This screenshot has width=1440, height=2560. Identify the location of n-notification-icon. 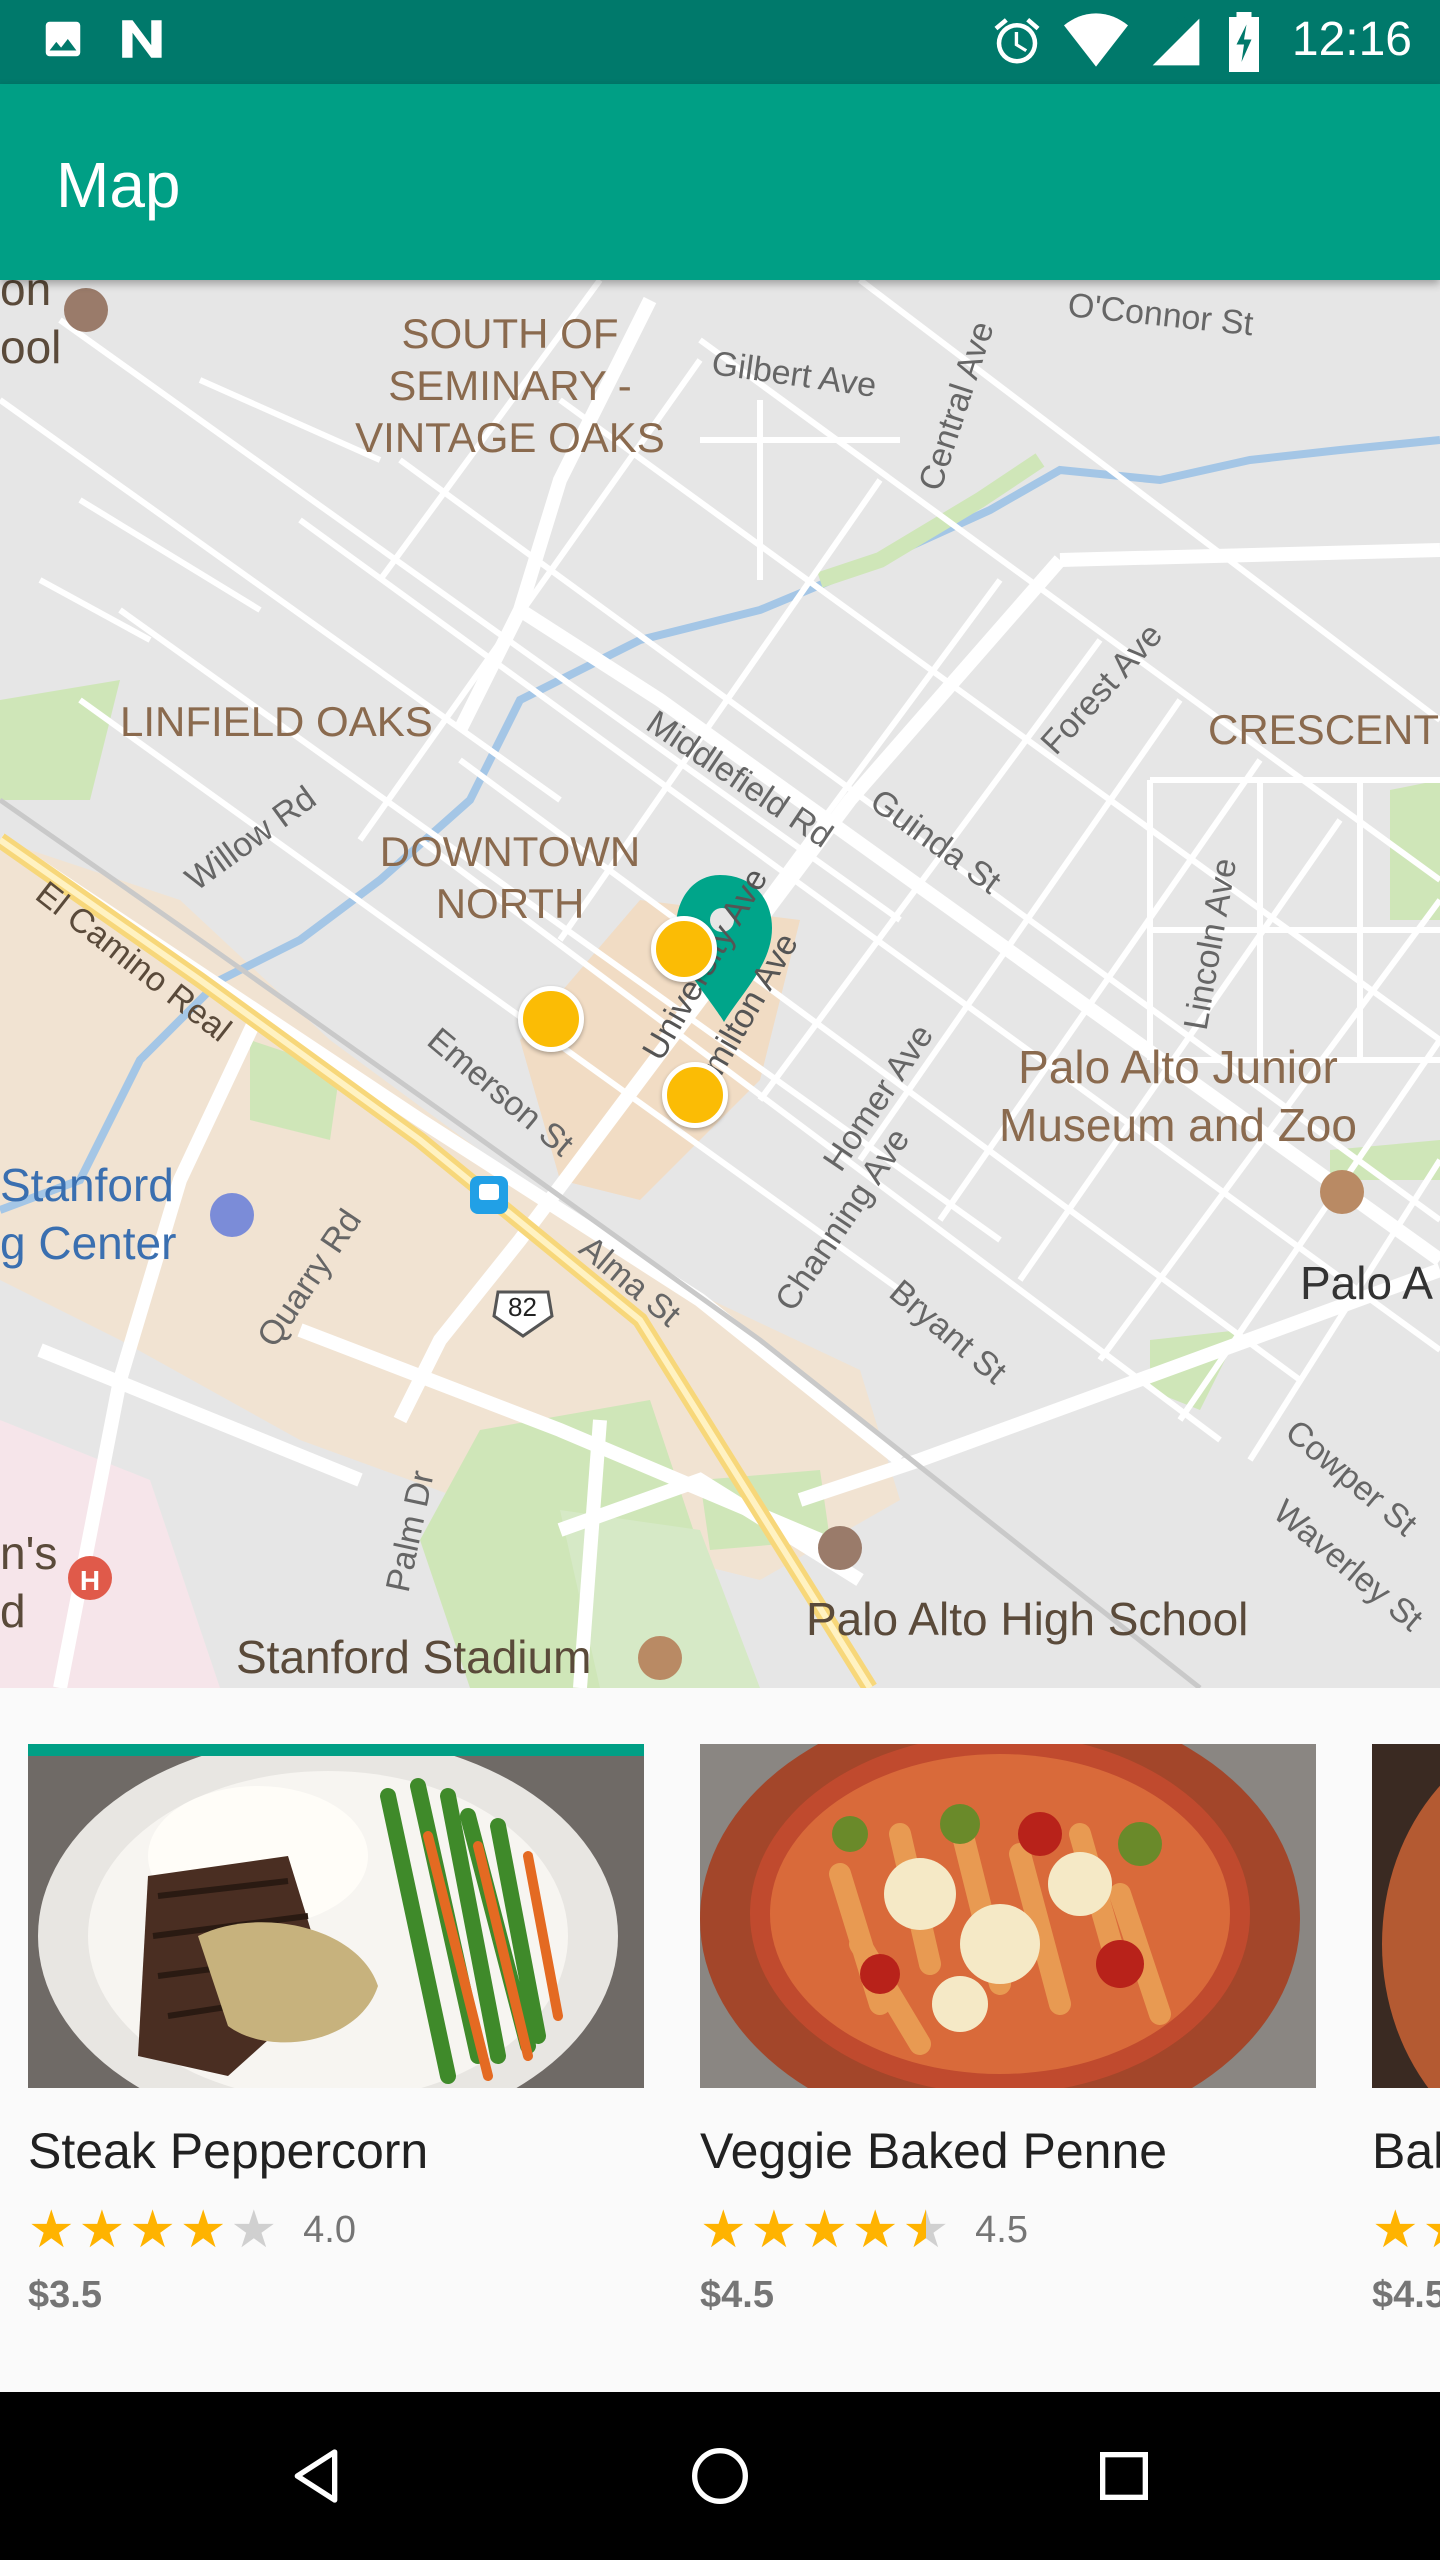
(142, 39).